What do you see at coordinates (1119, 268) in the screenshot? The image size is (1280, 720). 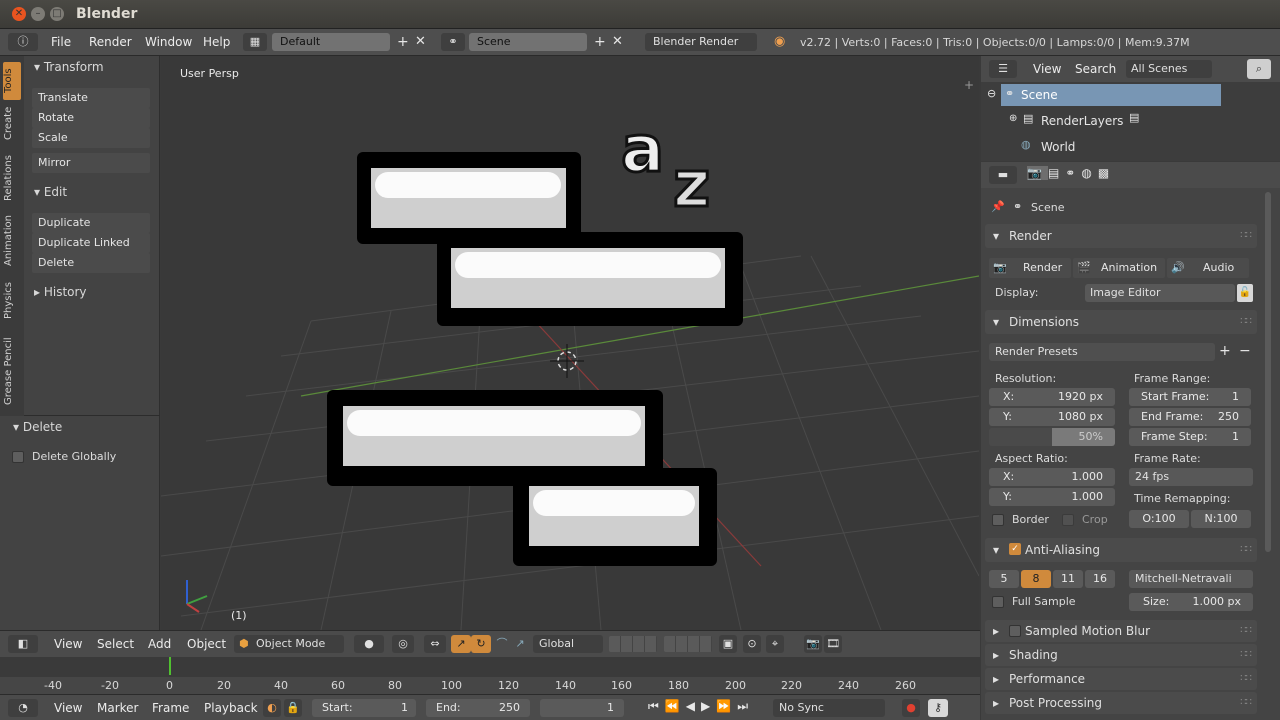 I see `render-animation-button: 🎬 Animation` at bounding box center [1119, 268].